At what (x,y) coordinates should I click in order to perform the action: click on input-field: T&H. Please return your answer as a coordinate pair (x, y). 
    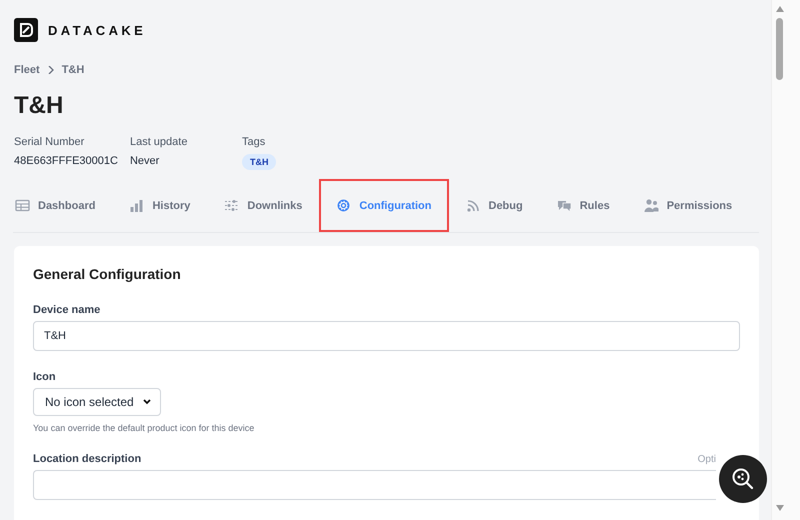
    Looking at the image, I should click on (386, 336).